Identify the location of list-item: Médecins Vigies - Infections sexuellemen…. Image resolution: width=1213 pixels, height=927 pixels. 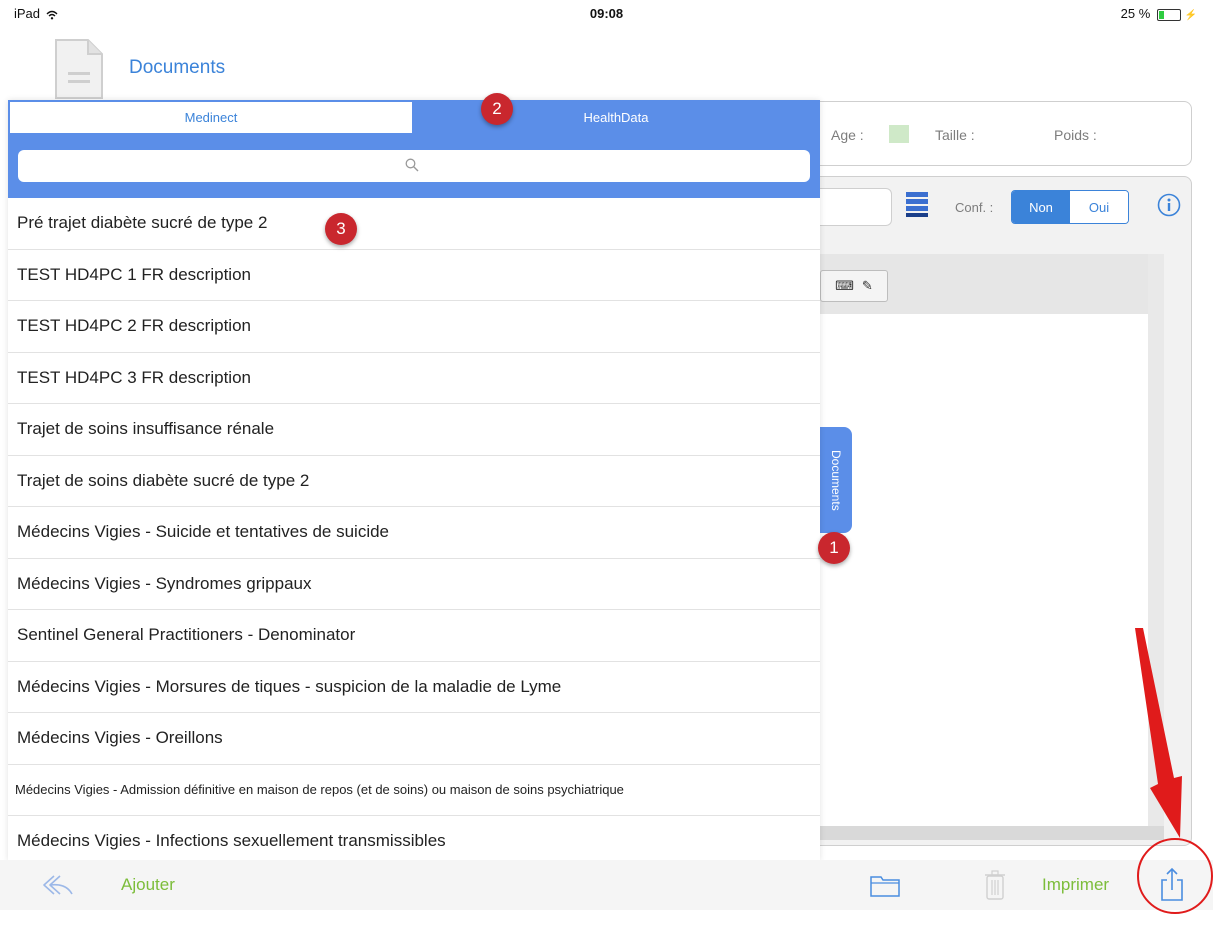
(414, 838).